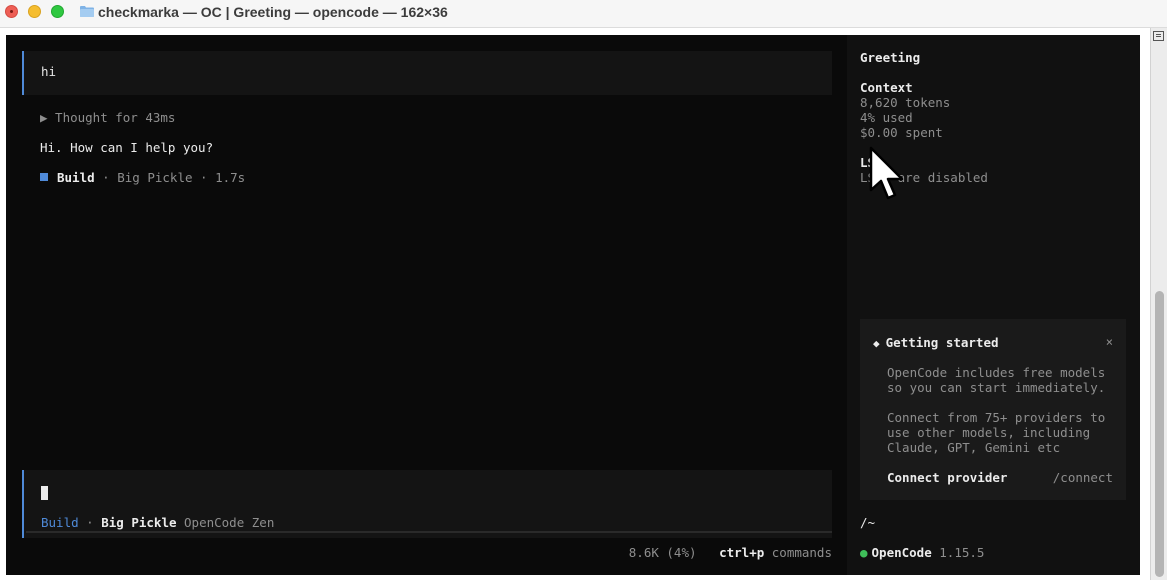 The image size is (1167, 580). I want to click on folder-icon, so click(87, 11).